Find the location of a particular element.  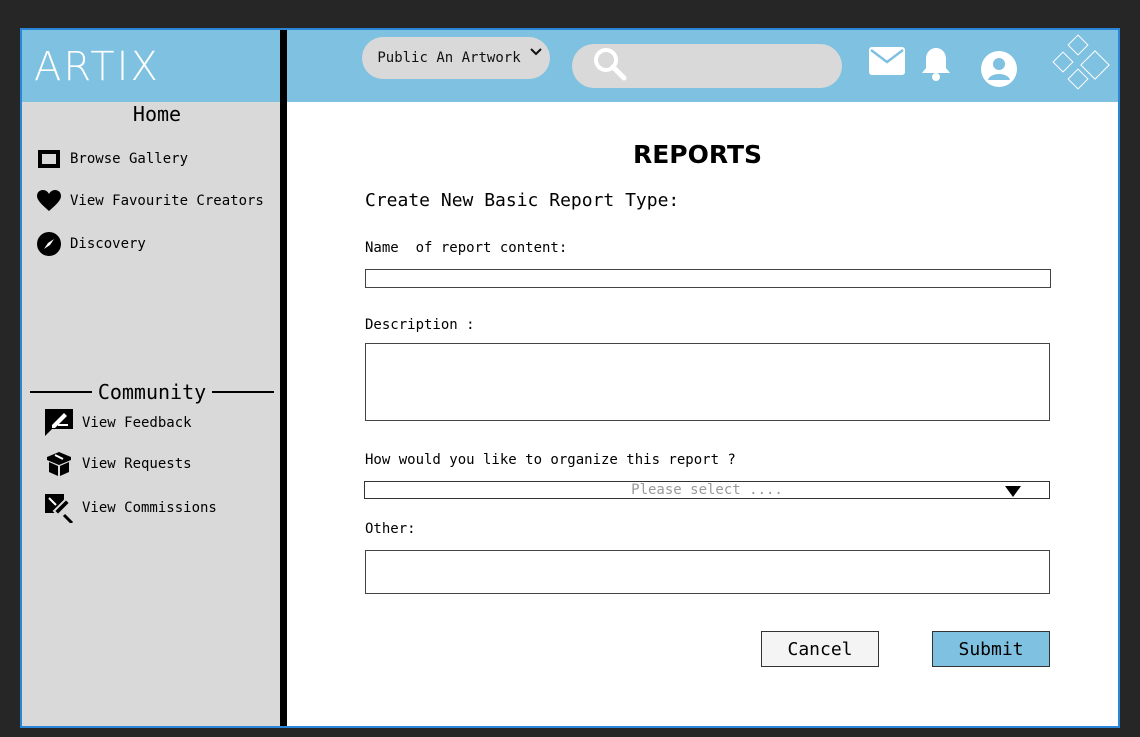

sidebar-item-favourite-creators: View Favourite Creators is located at coordinates (150, 201).